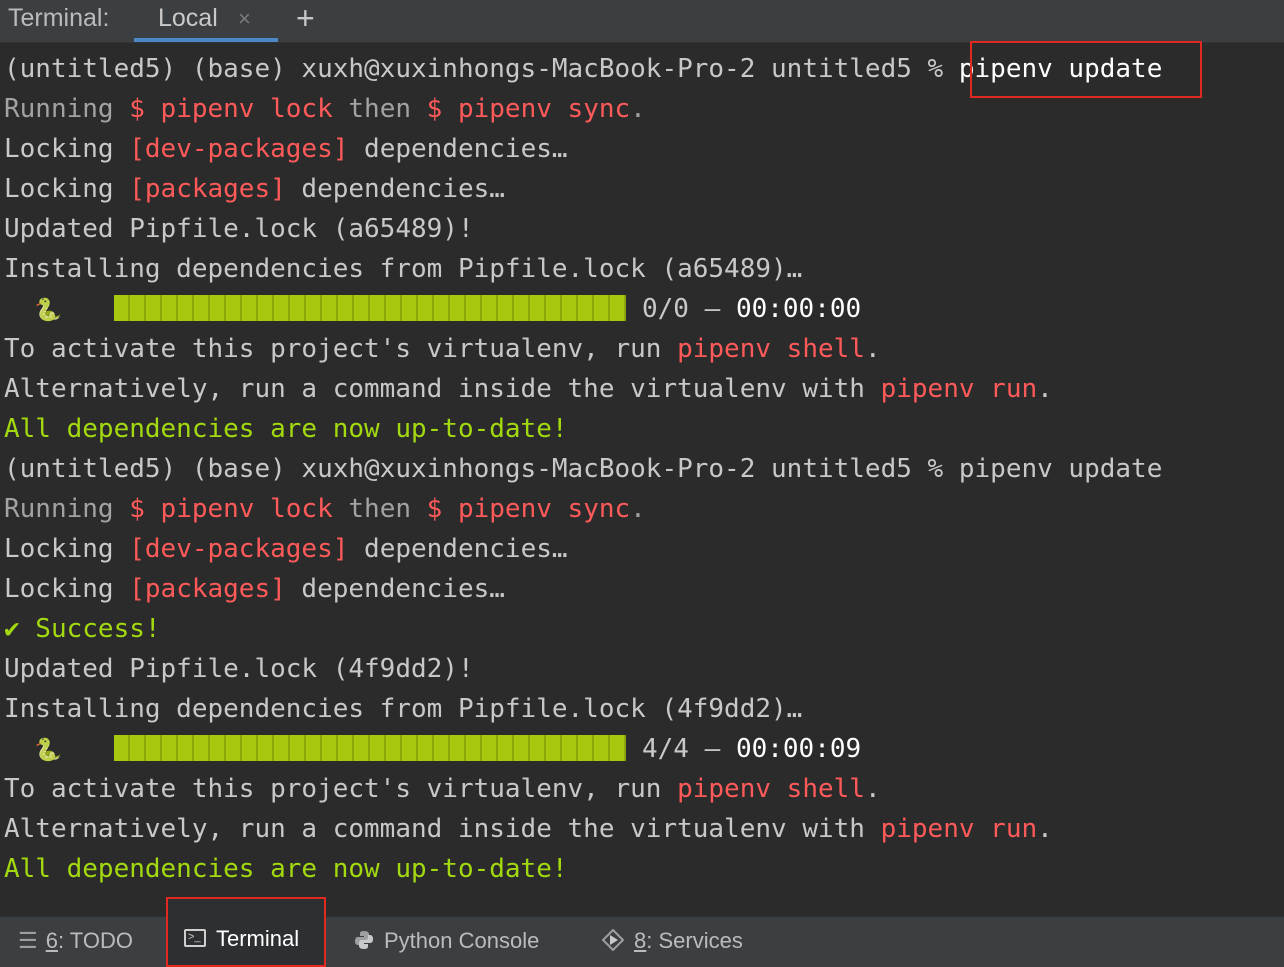  Describe the element at coordinates (258, 938) in the screenshot. I see `terminal-label: Terminal` at that location.